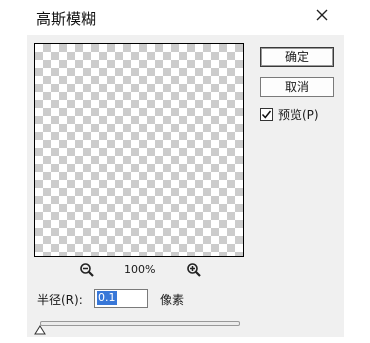  I want to click on radius-slider-track, so click(140, 323).